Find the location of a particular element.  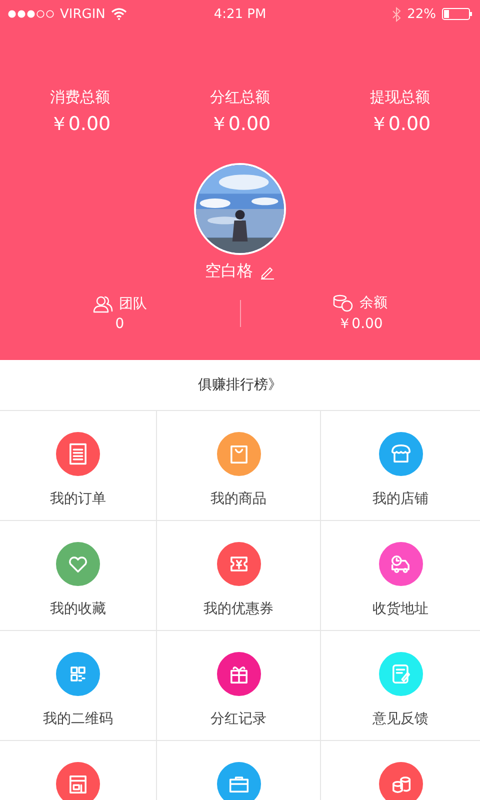

menu-item: 我的订单 is located at coordinates (78, 466).